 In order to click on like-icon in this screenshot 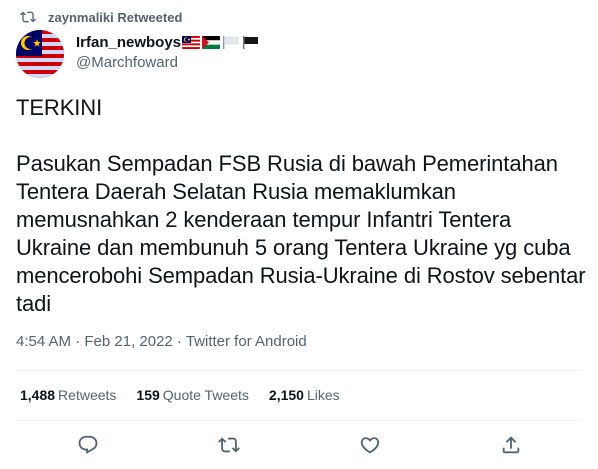, I will do `click(370, 445)`.